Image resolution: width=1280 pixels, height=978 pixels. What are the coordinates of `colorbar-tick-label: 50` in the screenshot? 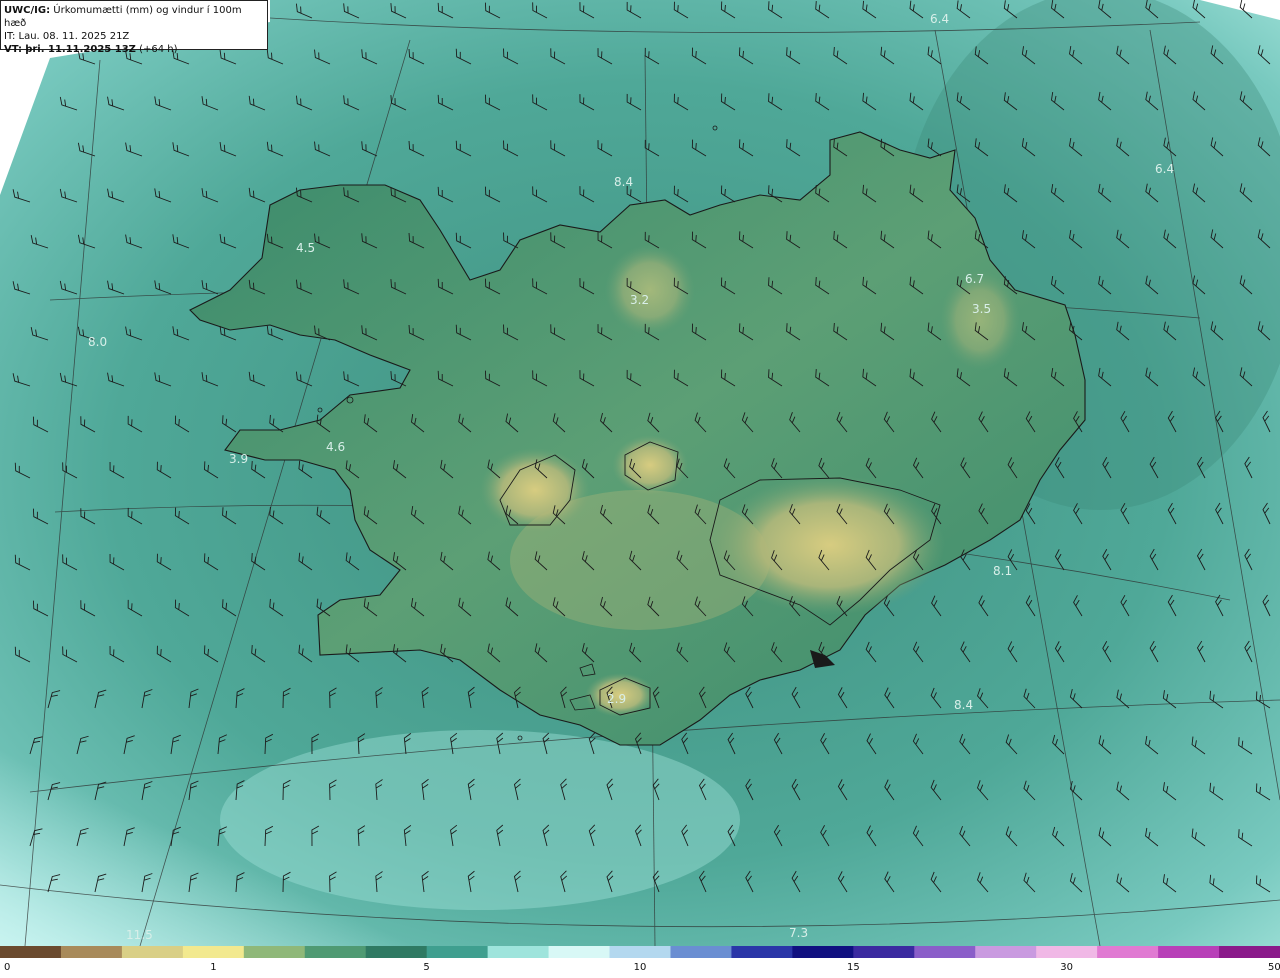 It's located at (1274, 967).